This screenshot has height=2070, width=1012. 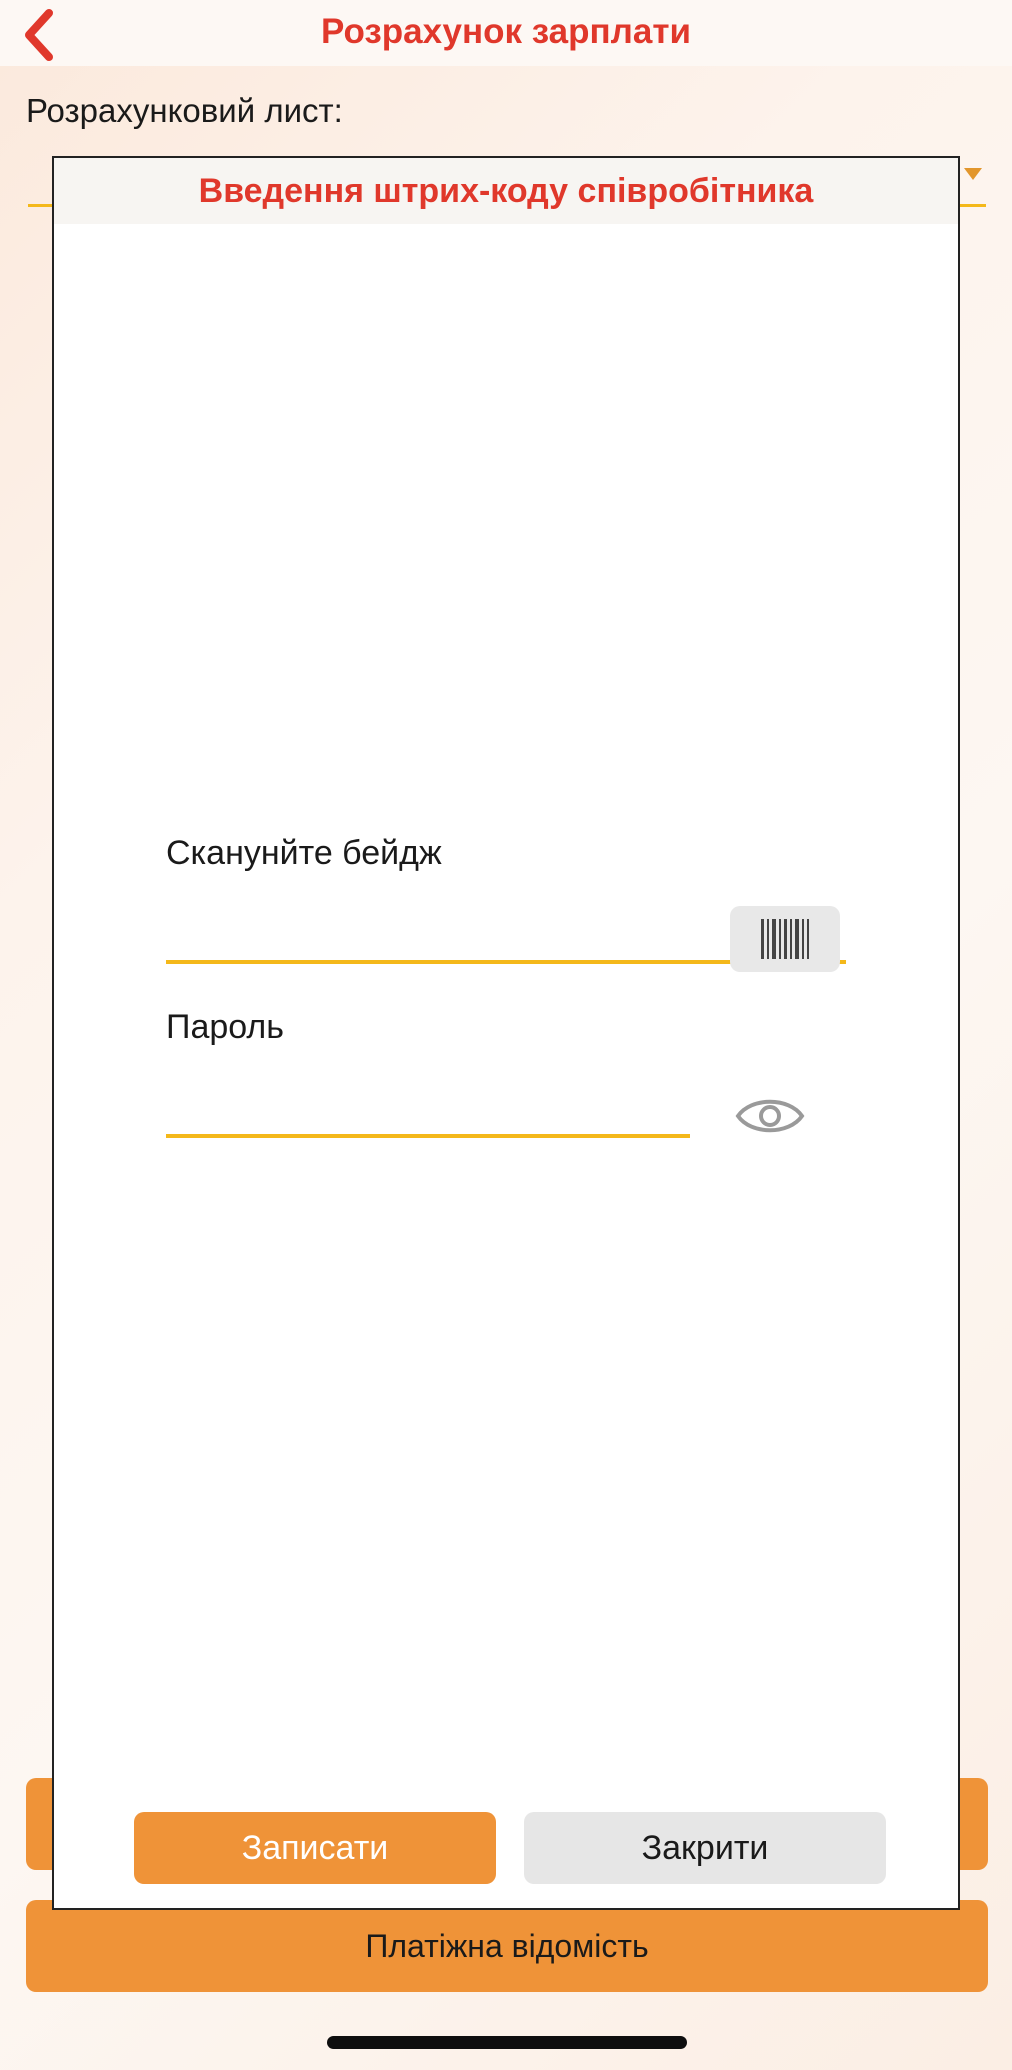 I want to click on show-password-button, so click(x=770, y=1116).